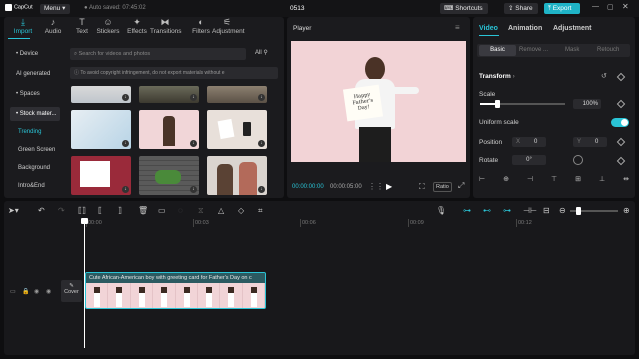 The image size is (639, 359). Describe the element at coordinates (389, 186) in the screenshot. I see `play-button: ▶` at that location.